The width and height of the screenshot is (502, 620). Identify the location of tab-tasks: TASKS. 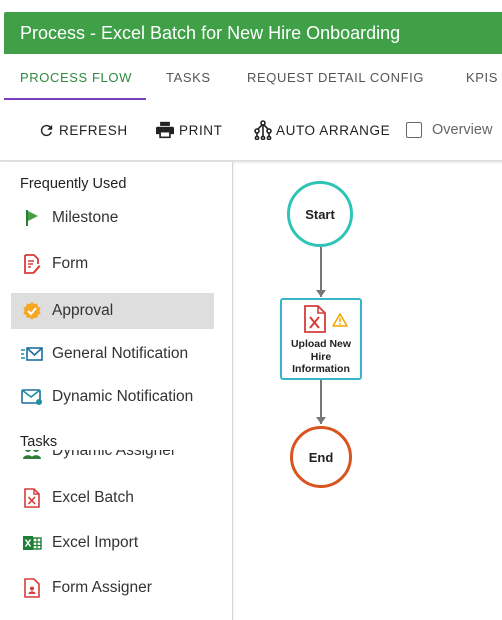
(188, 77).